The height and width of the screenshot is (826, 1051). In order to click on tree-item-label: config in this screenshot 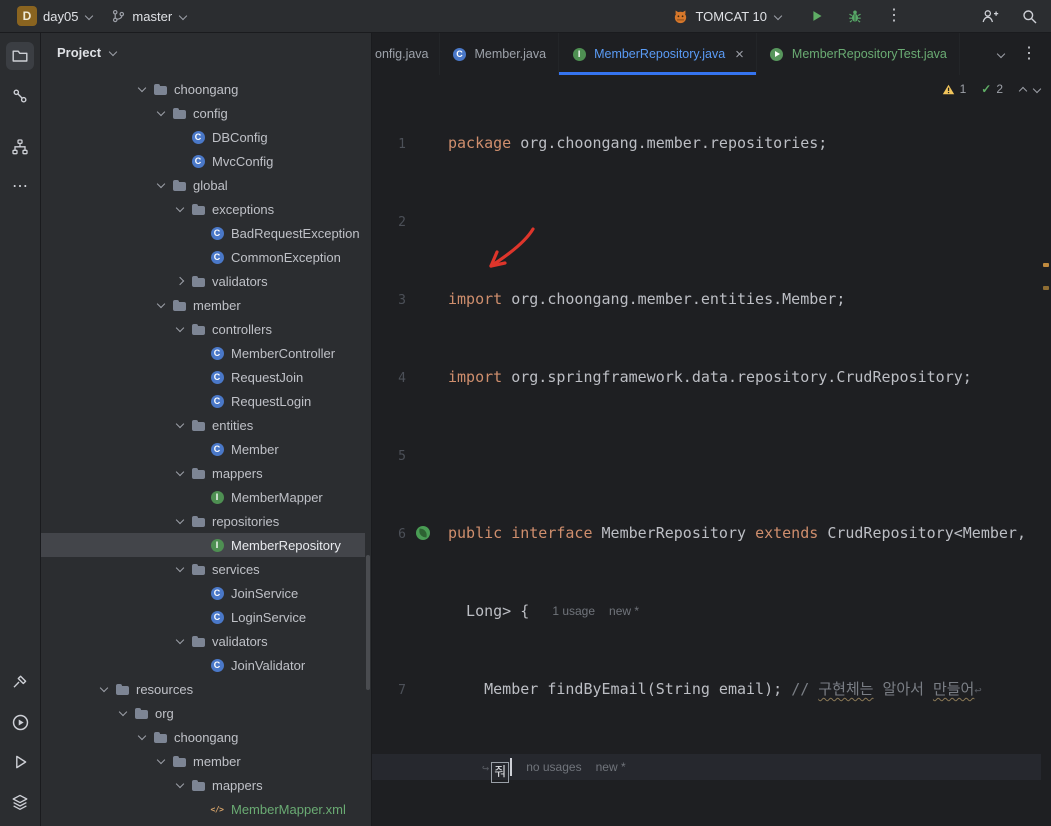, I will do `click(210, 113)`.